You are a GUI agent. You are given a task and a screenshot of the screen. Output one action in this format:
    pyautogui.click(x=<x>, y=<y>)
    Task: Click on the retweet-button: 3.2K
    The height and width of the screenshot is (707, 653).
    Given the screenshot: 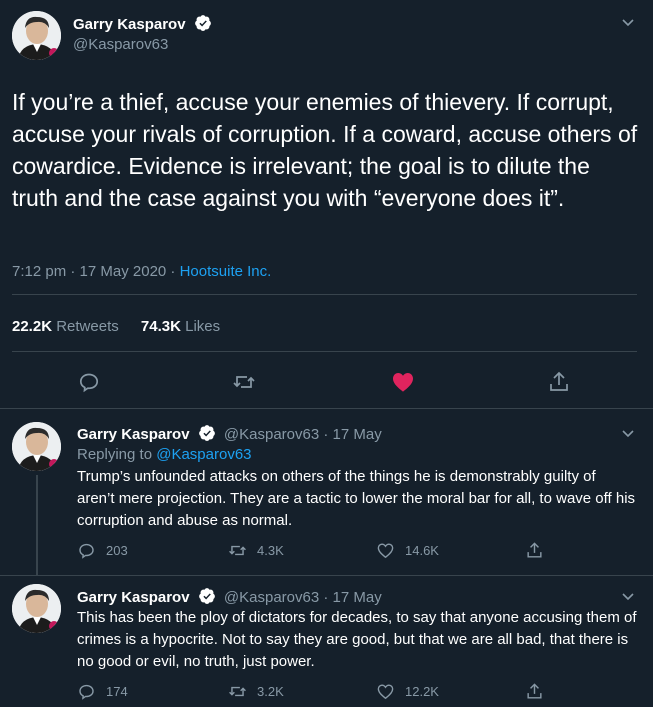 What is the action you would take?
    pyautogui.click(x=256, y=691)
    